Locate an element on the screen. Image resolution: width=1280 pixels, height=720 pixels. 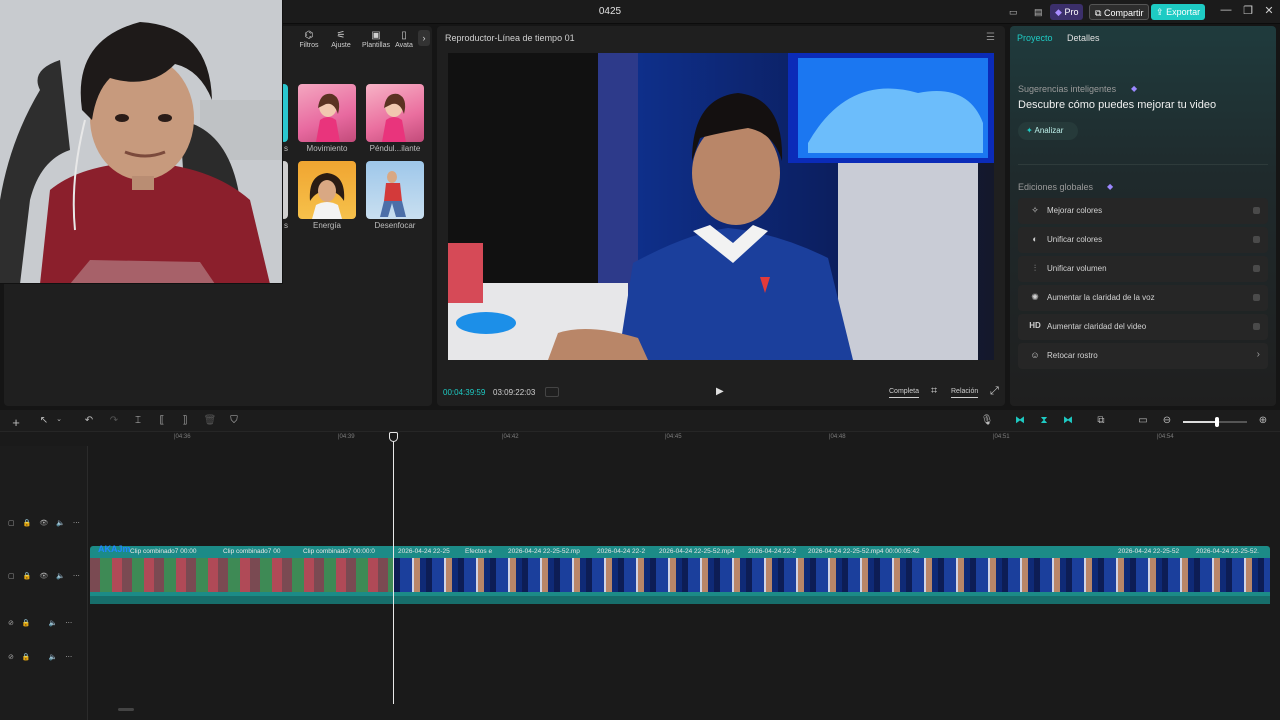
tab-avatar: ▯ Avata is located at coordinates (404, 39).